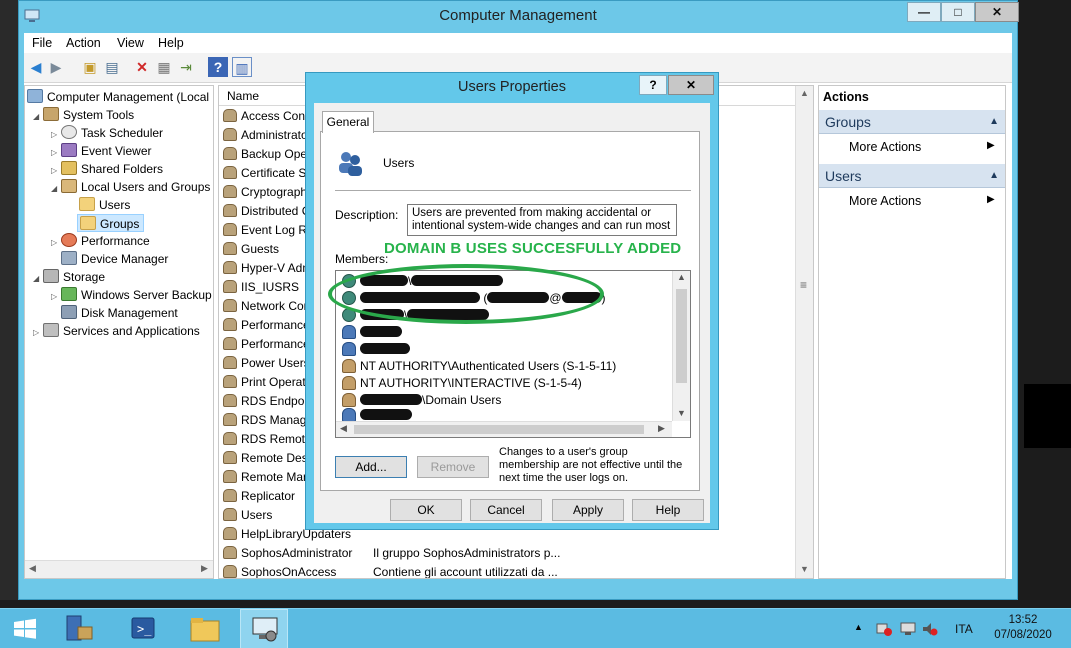  What do you see at coordinates (266, 211) in the screenshot?
I see `list-item: Distributed C` at bounding box center [266, 211].